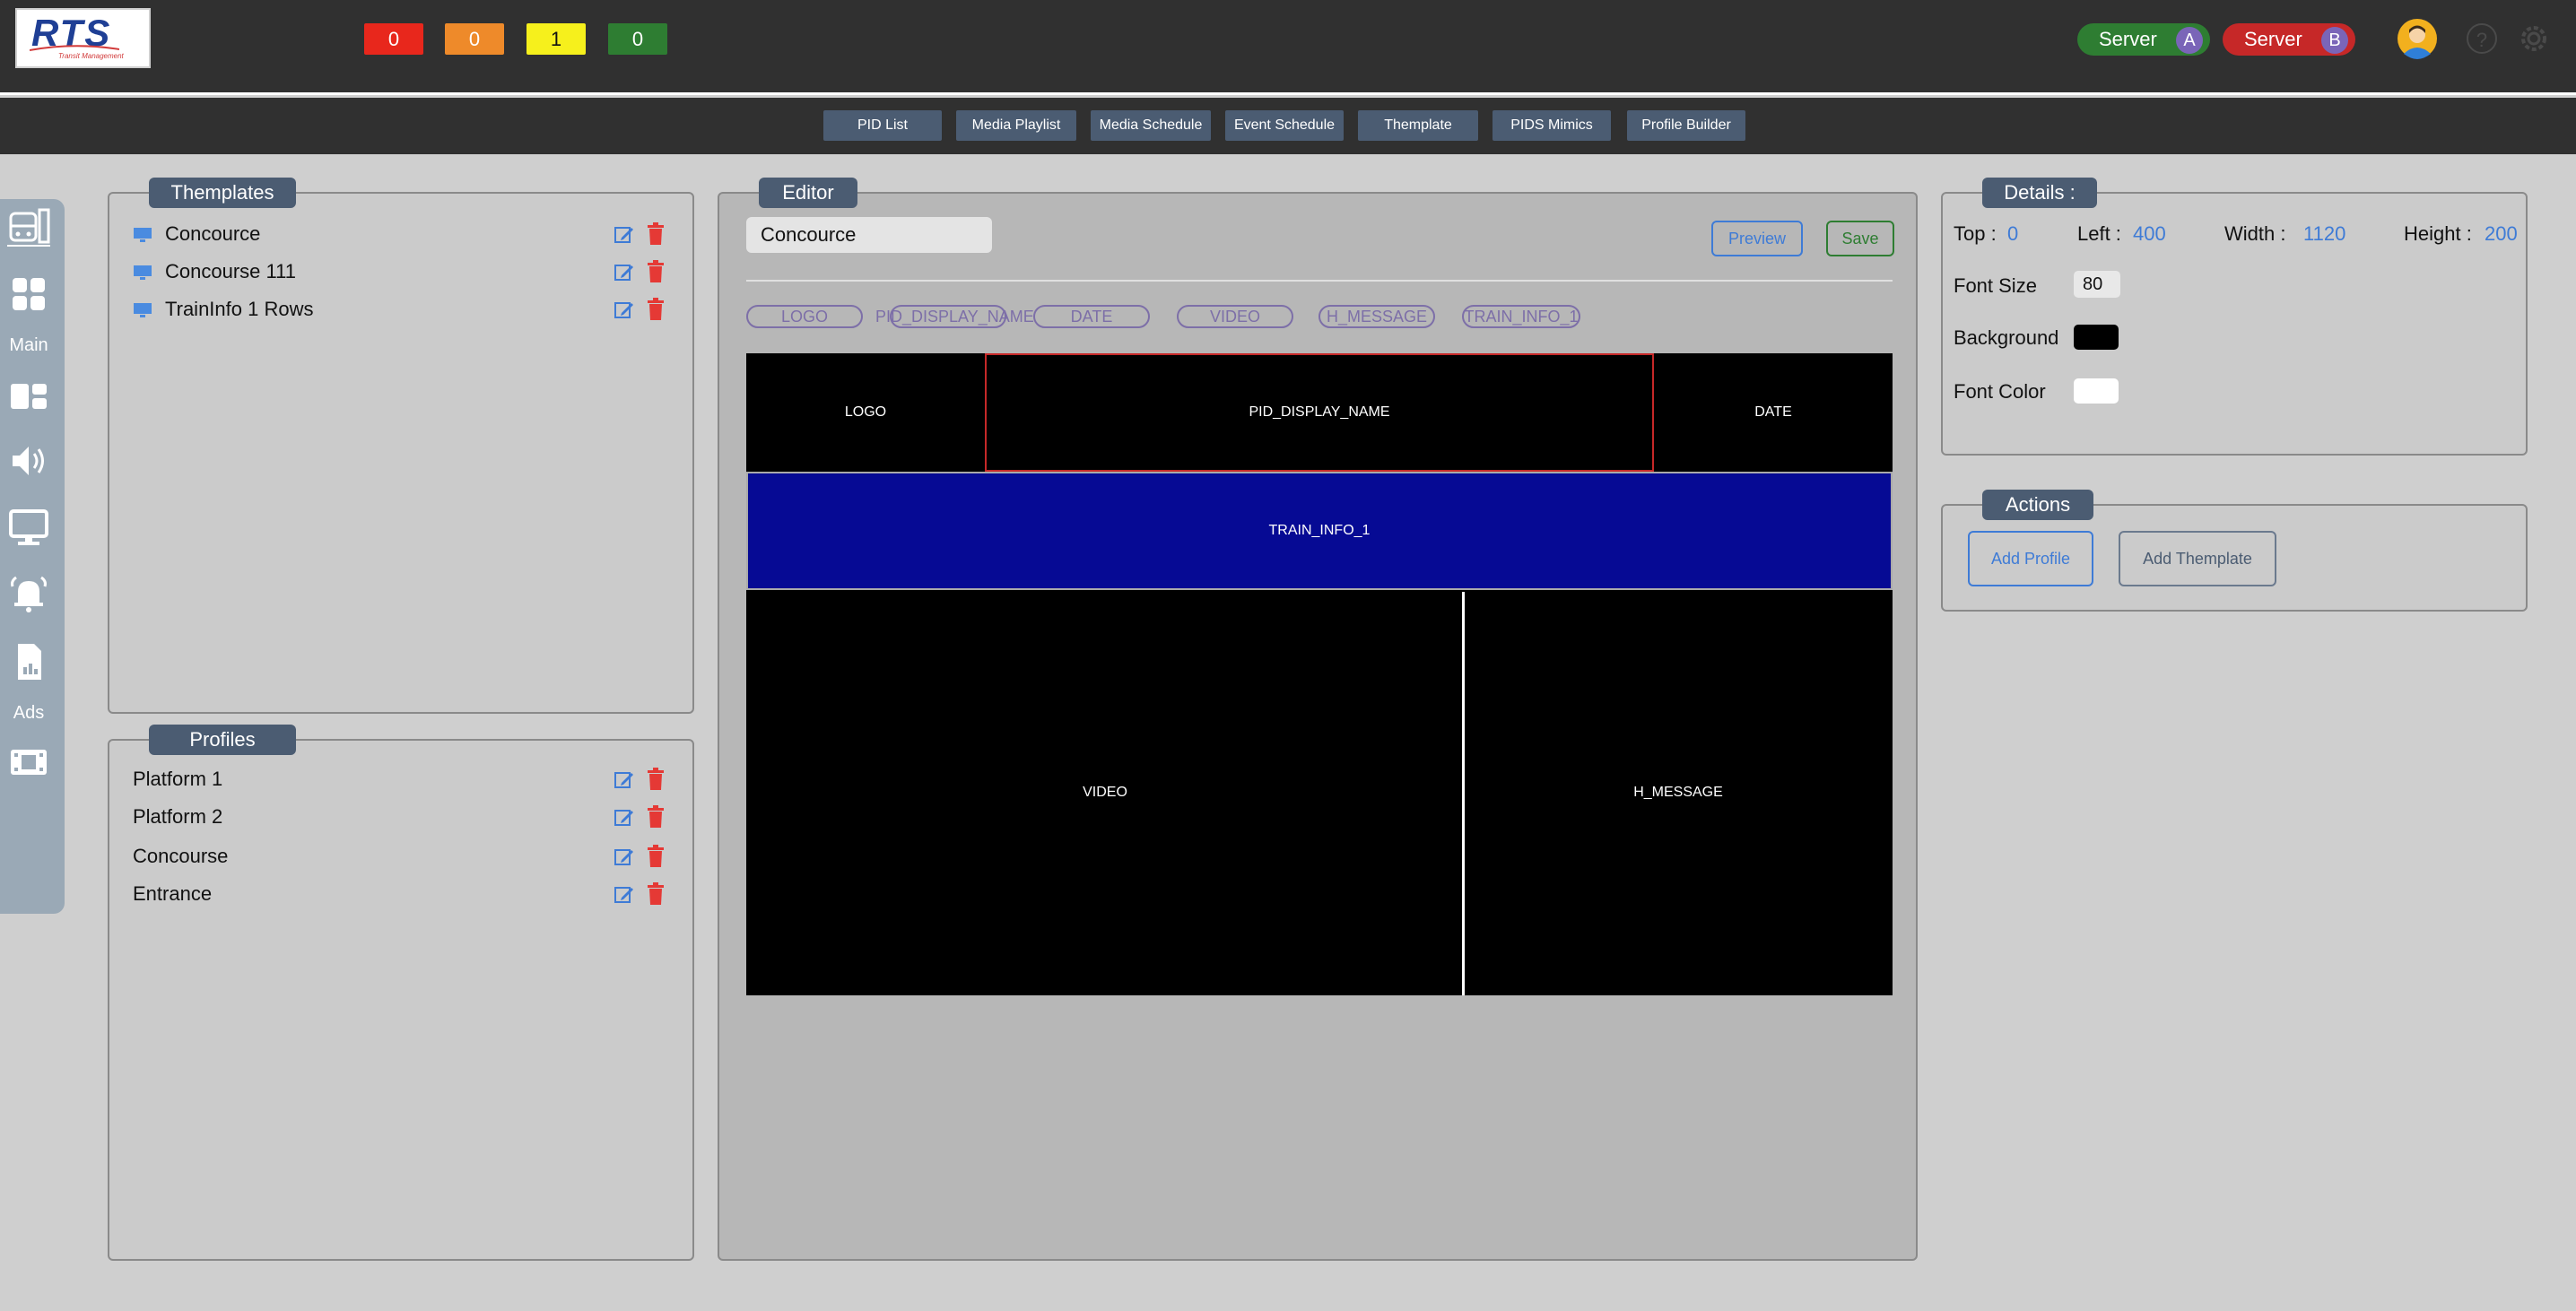 This screenshot has height=1311, width=2576. Describe the element at coordinates (239, 309) in the screenshot. I see `template-item-label: TrainInfo 1 Rows` at that location.